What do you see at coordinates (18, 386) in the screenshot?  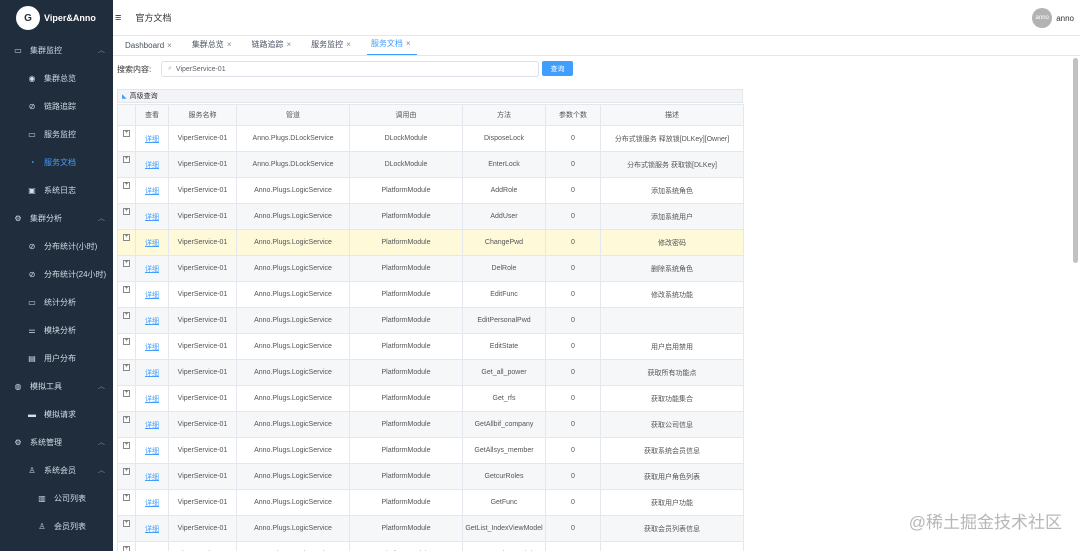 I see `location-icon: ◍` at bounding box center [18, 386].